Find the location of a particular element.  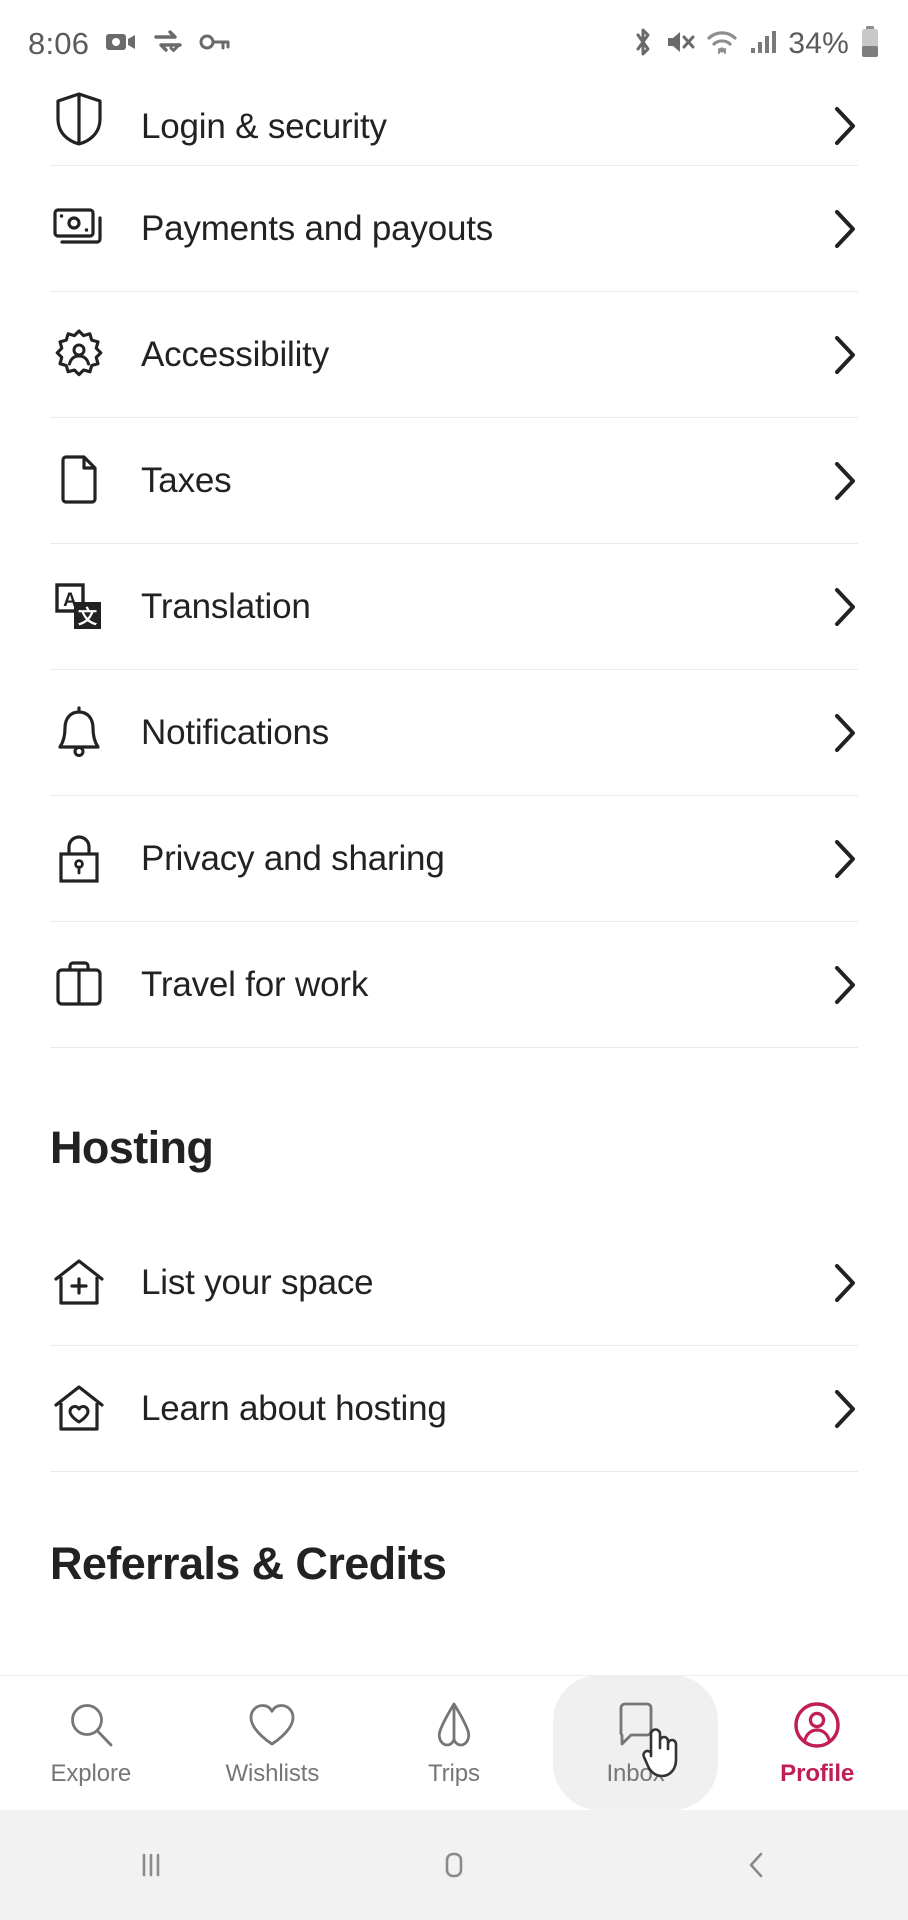

vpn-icon is located at coordinates (168, 44).